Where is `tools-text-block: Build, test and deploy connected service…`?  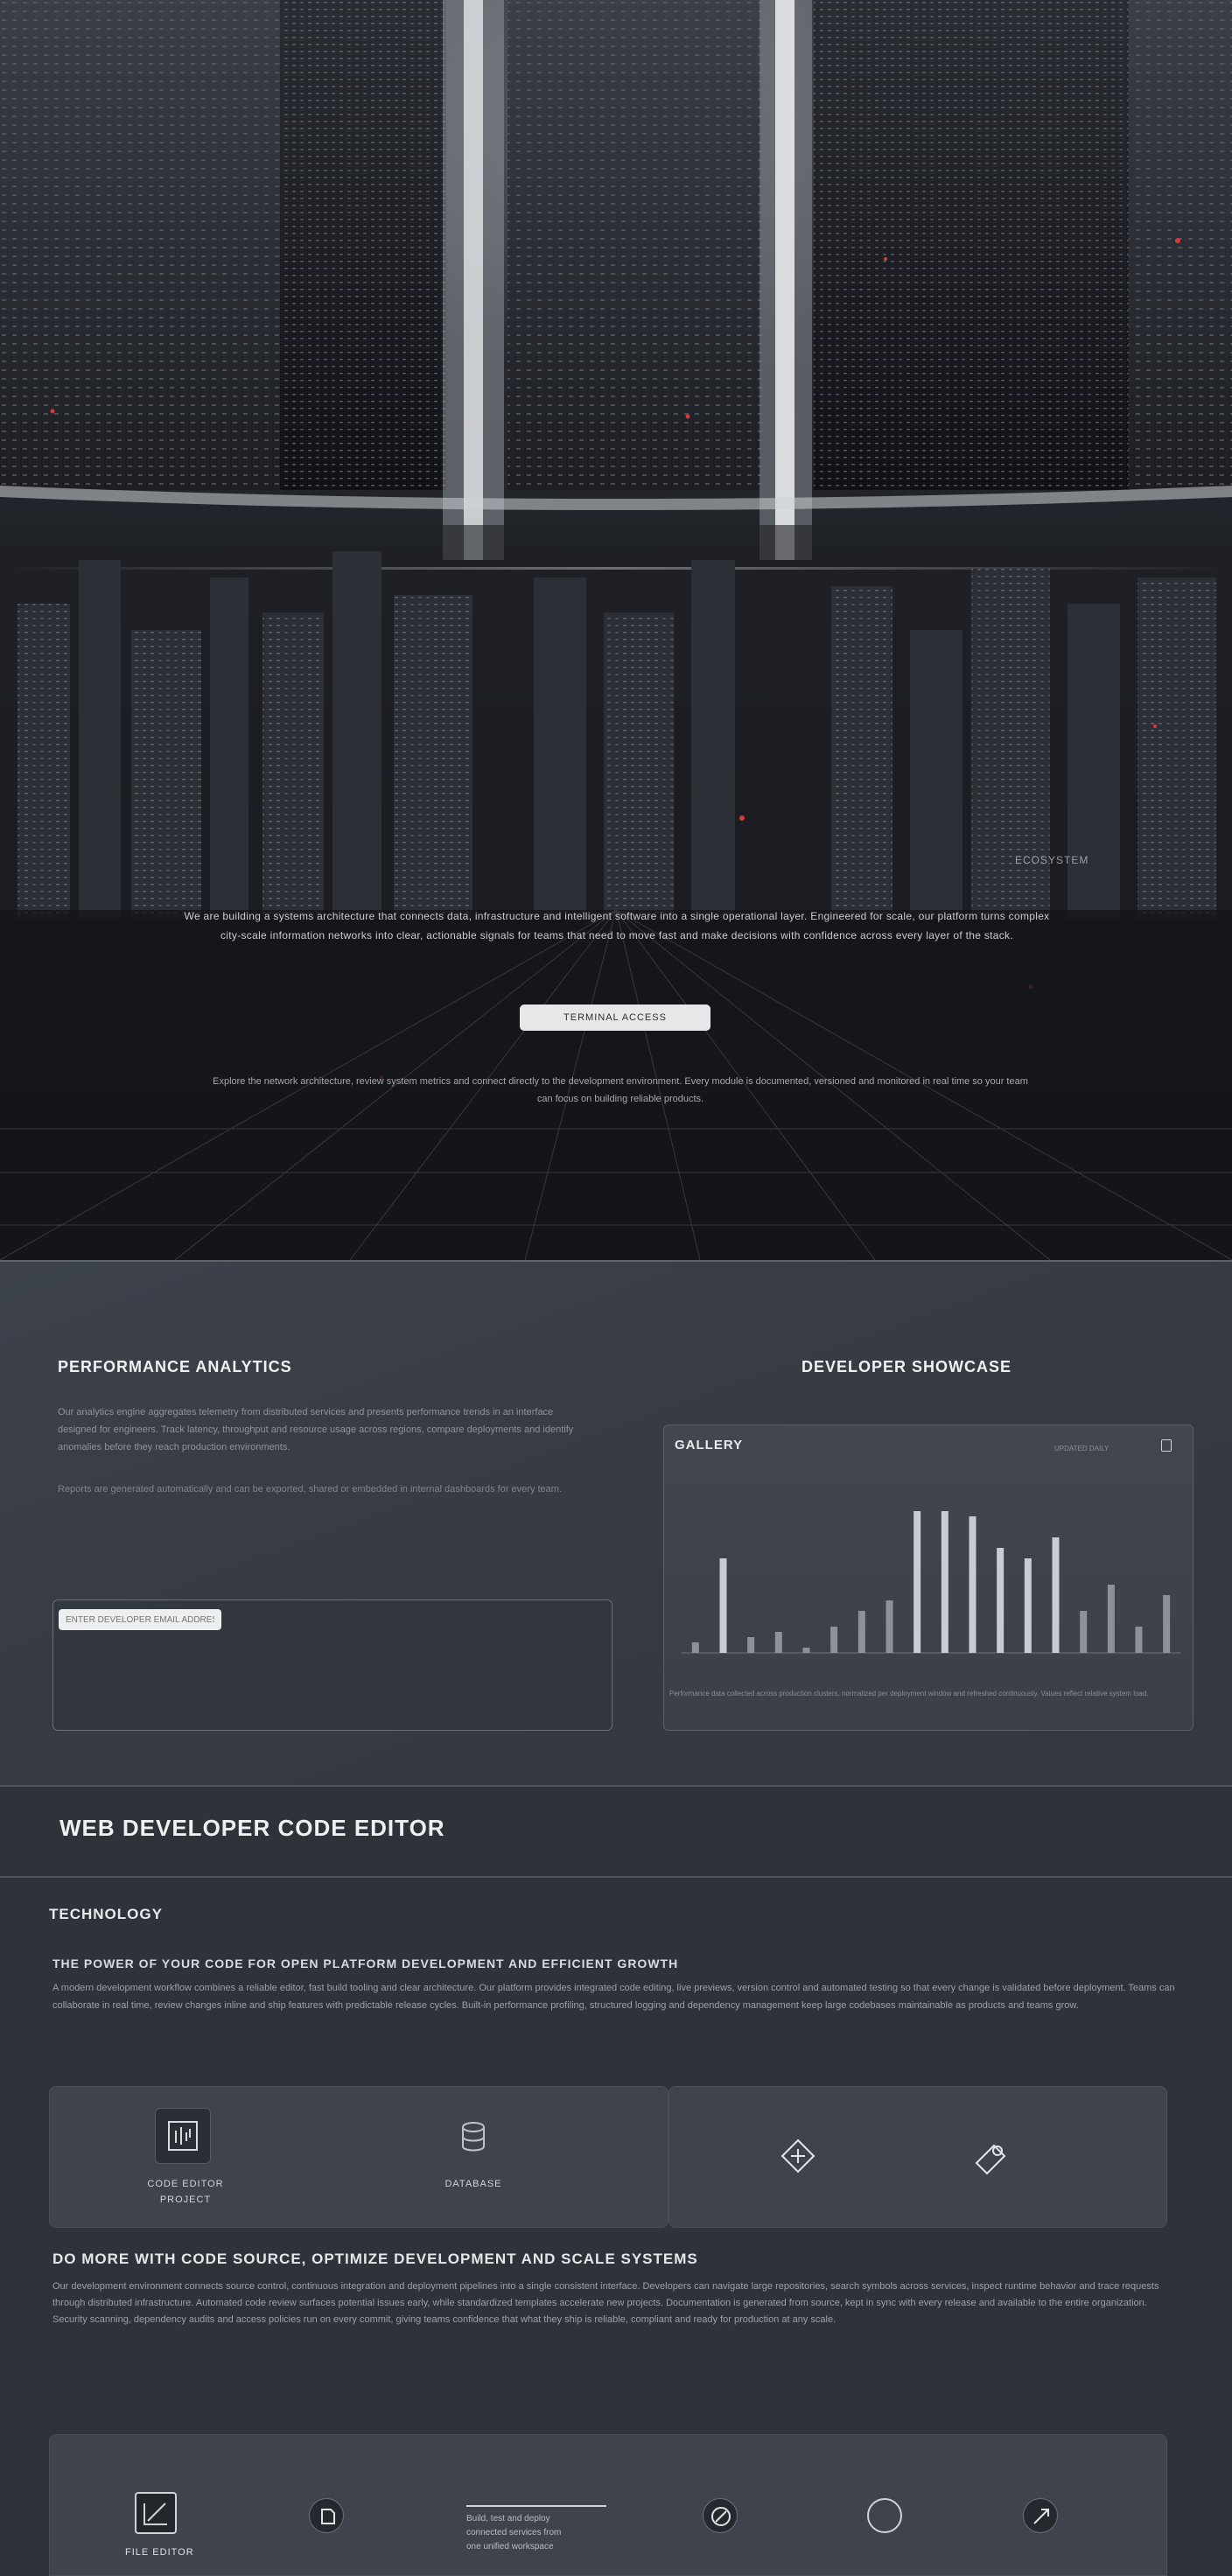 tools-text-block: Build, test and deploy connected service… is located at coordinates (514, 2533).